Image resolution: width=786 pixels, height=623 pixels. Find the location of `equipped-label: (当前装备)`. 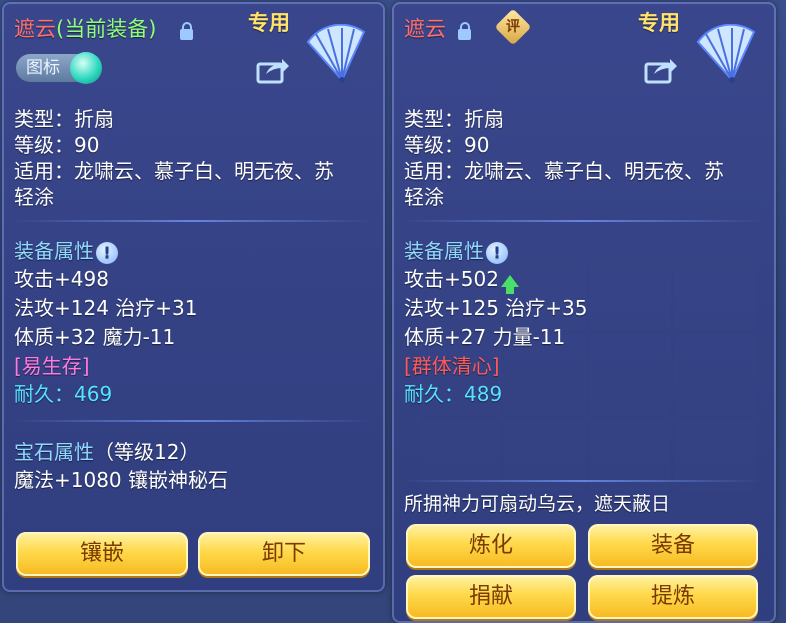

equipped-label: (当前装备) is located at coordinates (106, 29).